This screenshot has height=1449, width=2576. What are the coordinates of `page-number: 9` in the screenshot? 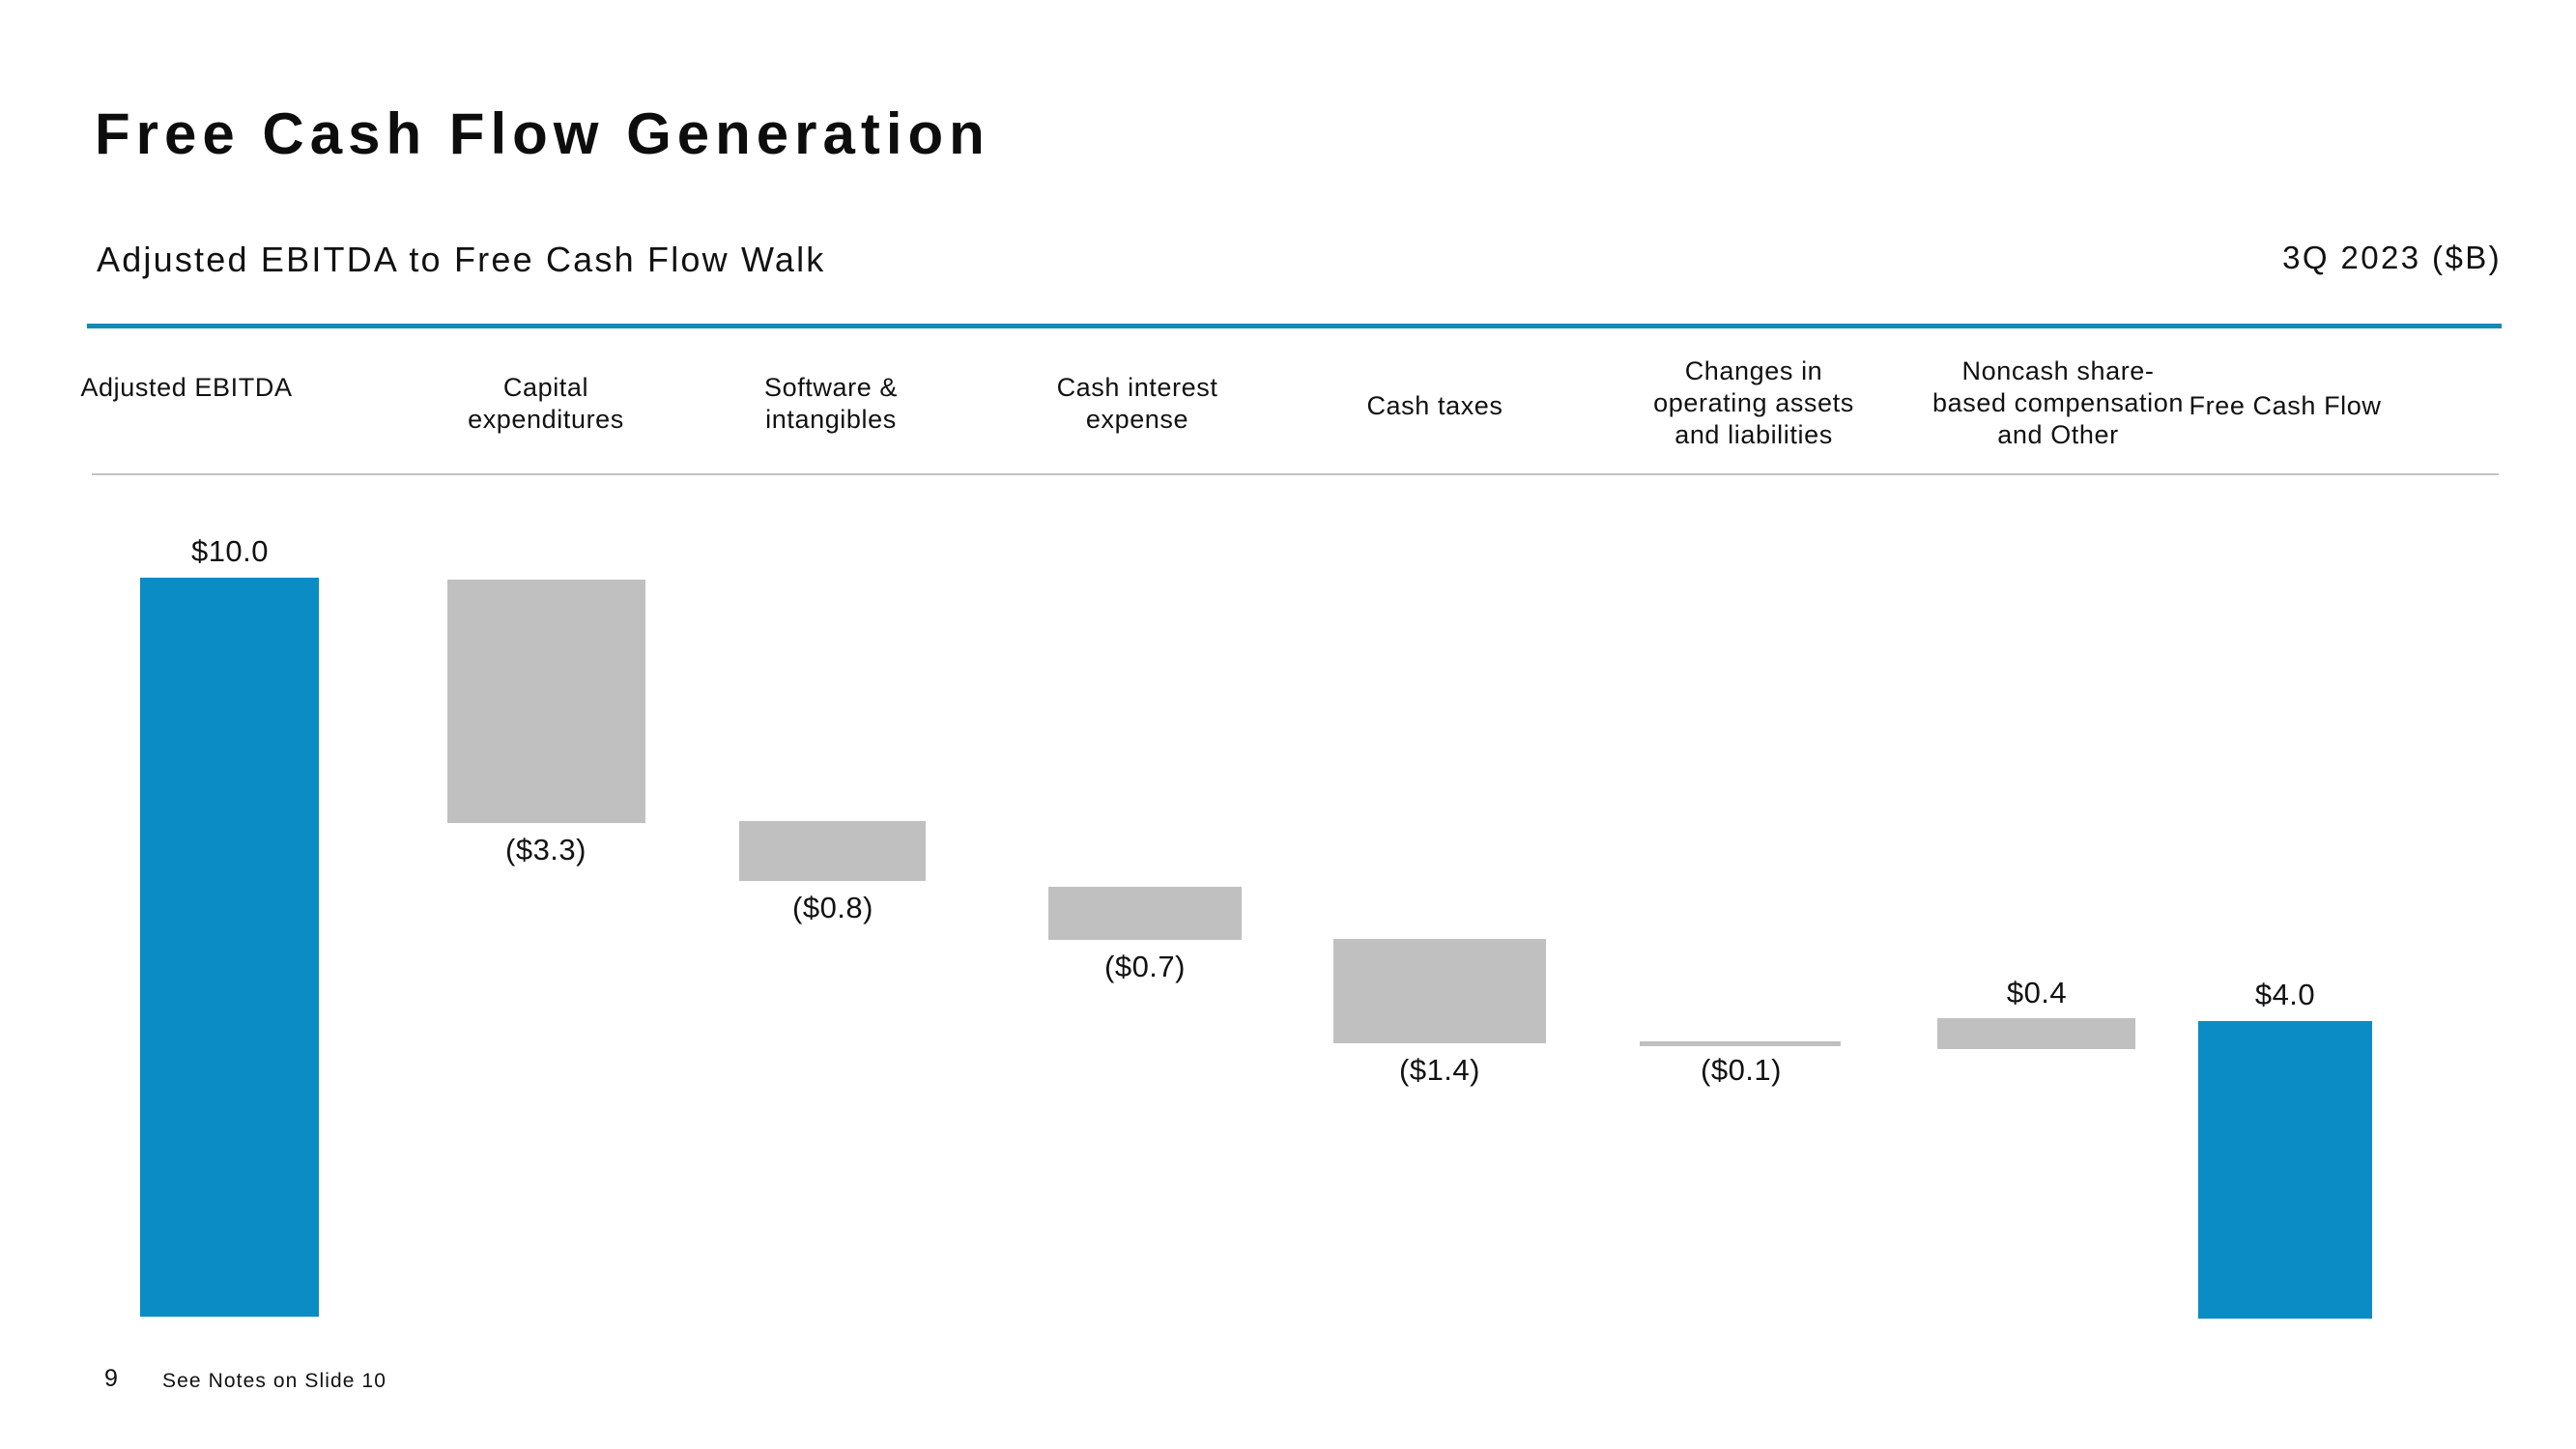 It's located at (111, 1378).